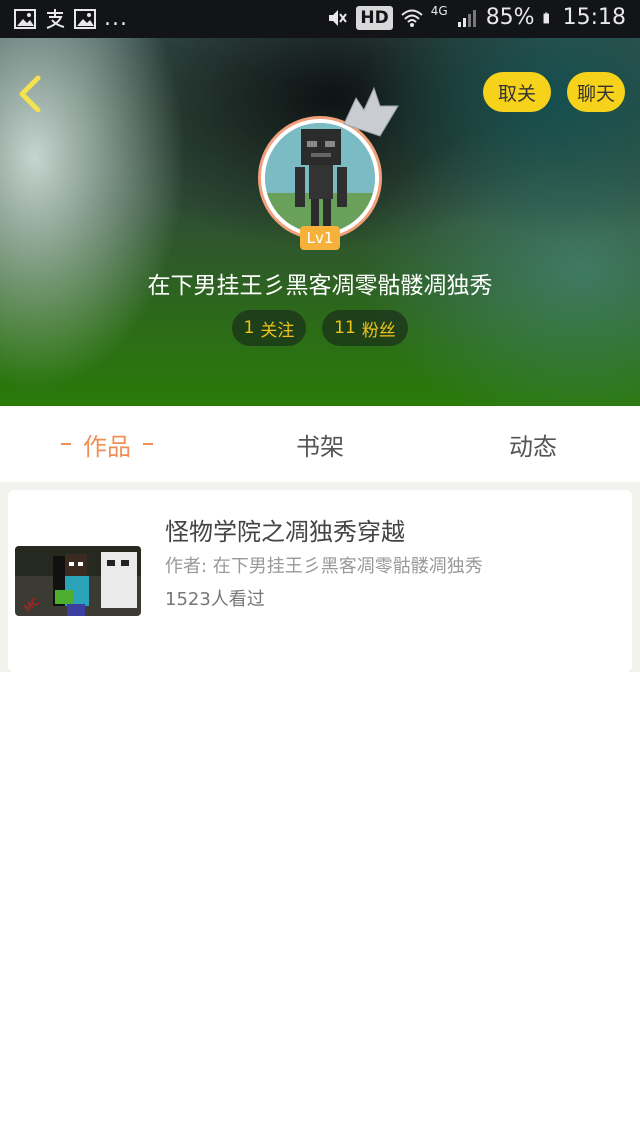 The height and width of the screenshot is (1138, 640). I want to click on mute-icon, so click(338, 17).